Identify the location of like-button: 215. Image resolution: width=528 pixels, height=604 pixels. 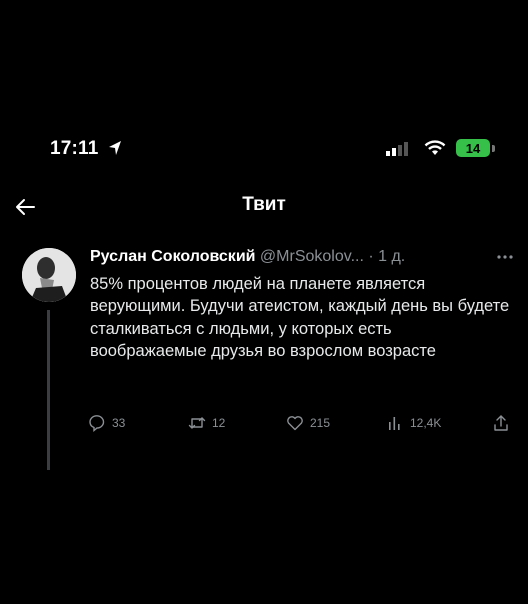
(308, 423).